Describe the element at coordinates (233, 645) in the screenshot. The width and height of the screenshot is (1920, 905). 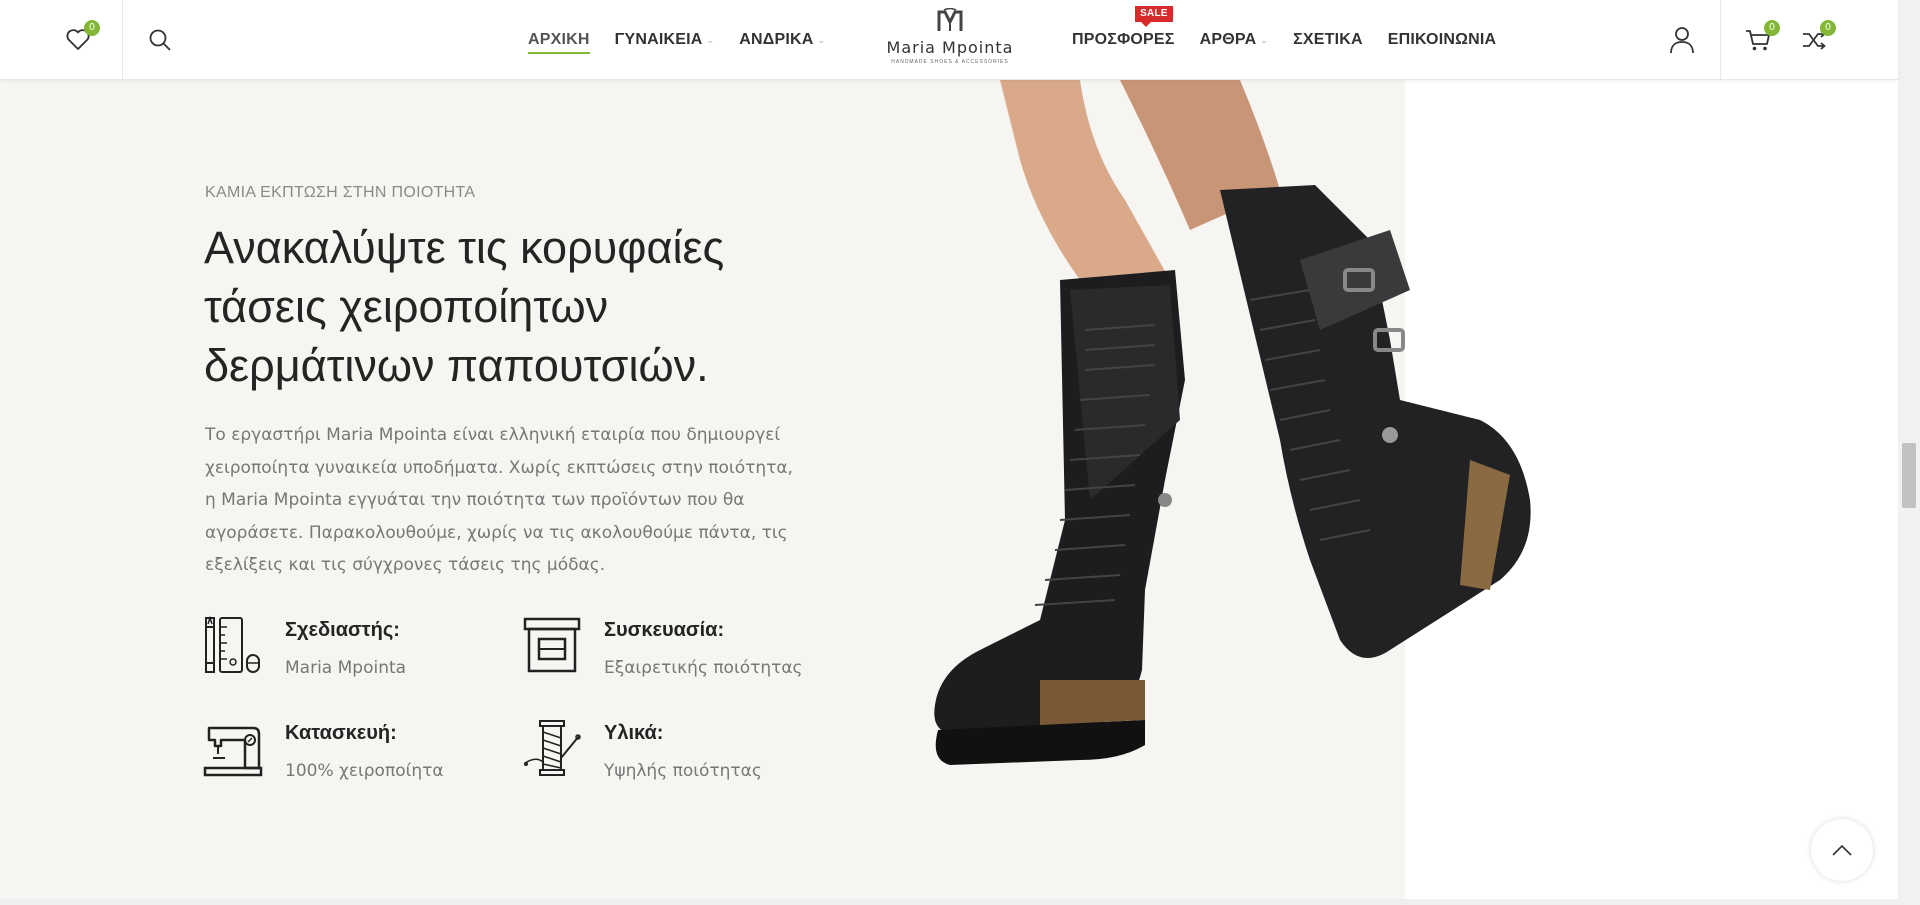
I see `design-tools-icon` at that location.